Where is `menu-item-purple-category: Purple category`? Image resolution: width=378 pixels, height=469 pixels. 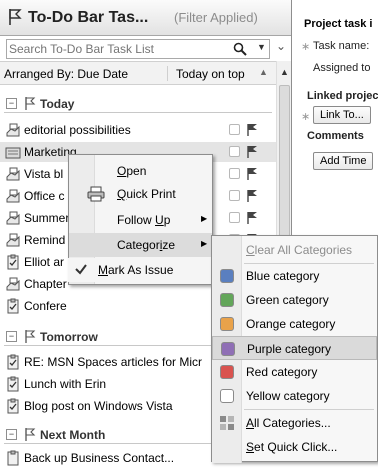
menu-item-purple-category: Purple category is located at coordinates (294, 348).